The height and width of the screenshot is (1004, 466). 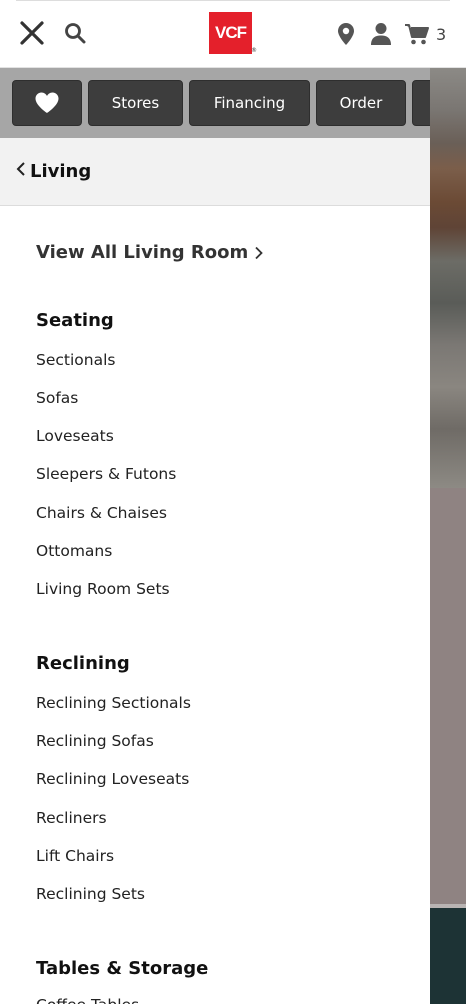 I want to click on background-panel, so click(x=448, y=698).